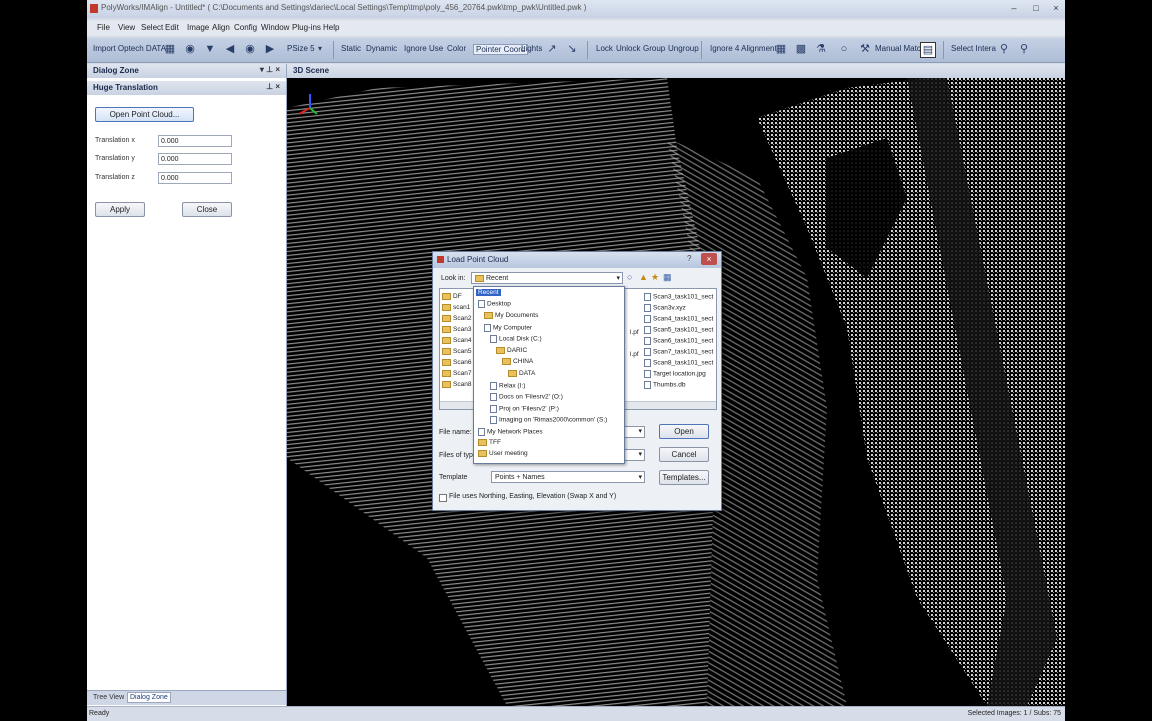 The width and height of the screenshot is (1152, 721). Describe the element at coordinates (210, 49) in the screenshot. I see `filter-icon: ▼` at that location.